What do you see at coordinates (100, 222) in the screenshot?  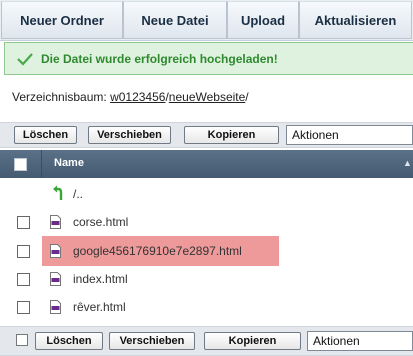 I see `file-name-link: corse.html` at bounding box center [100, 222].